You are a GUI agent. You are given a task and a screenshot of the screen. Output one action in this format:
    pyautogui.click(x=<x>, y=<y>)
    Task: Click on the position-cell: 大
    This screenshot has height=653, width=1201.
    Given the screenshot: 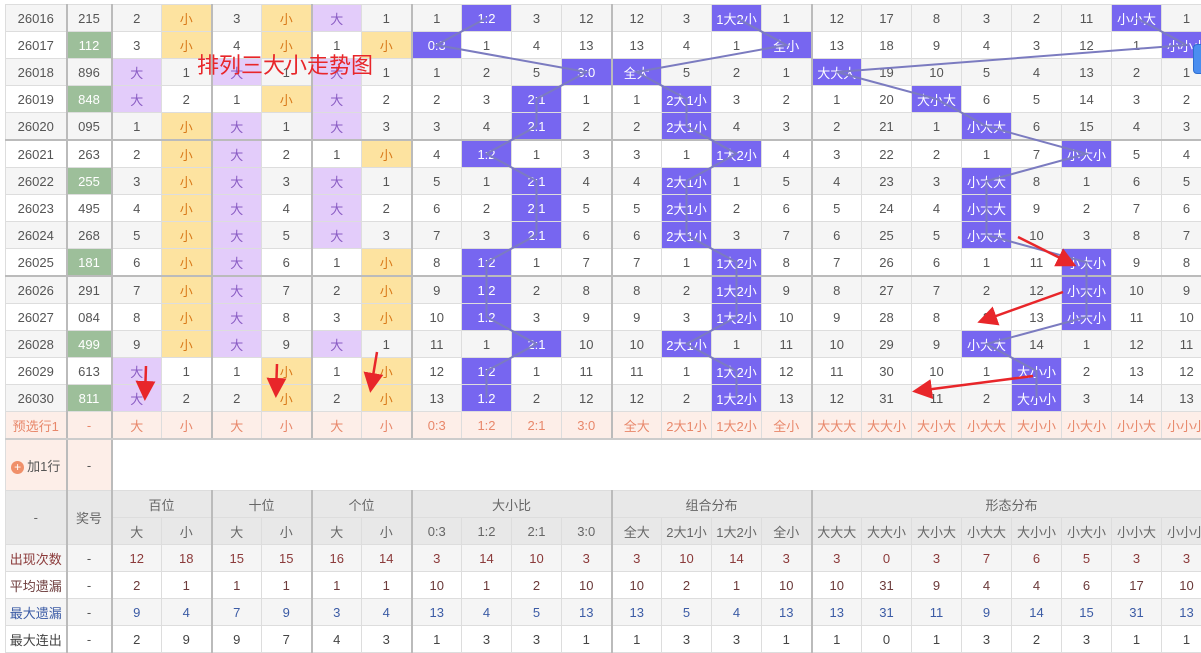 What is the action you would take?
    pyautogui.click(x=237, y=127)
    